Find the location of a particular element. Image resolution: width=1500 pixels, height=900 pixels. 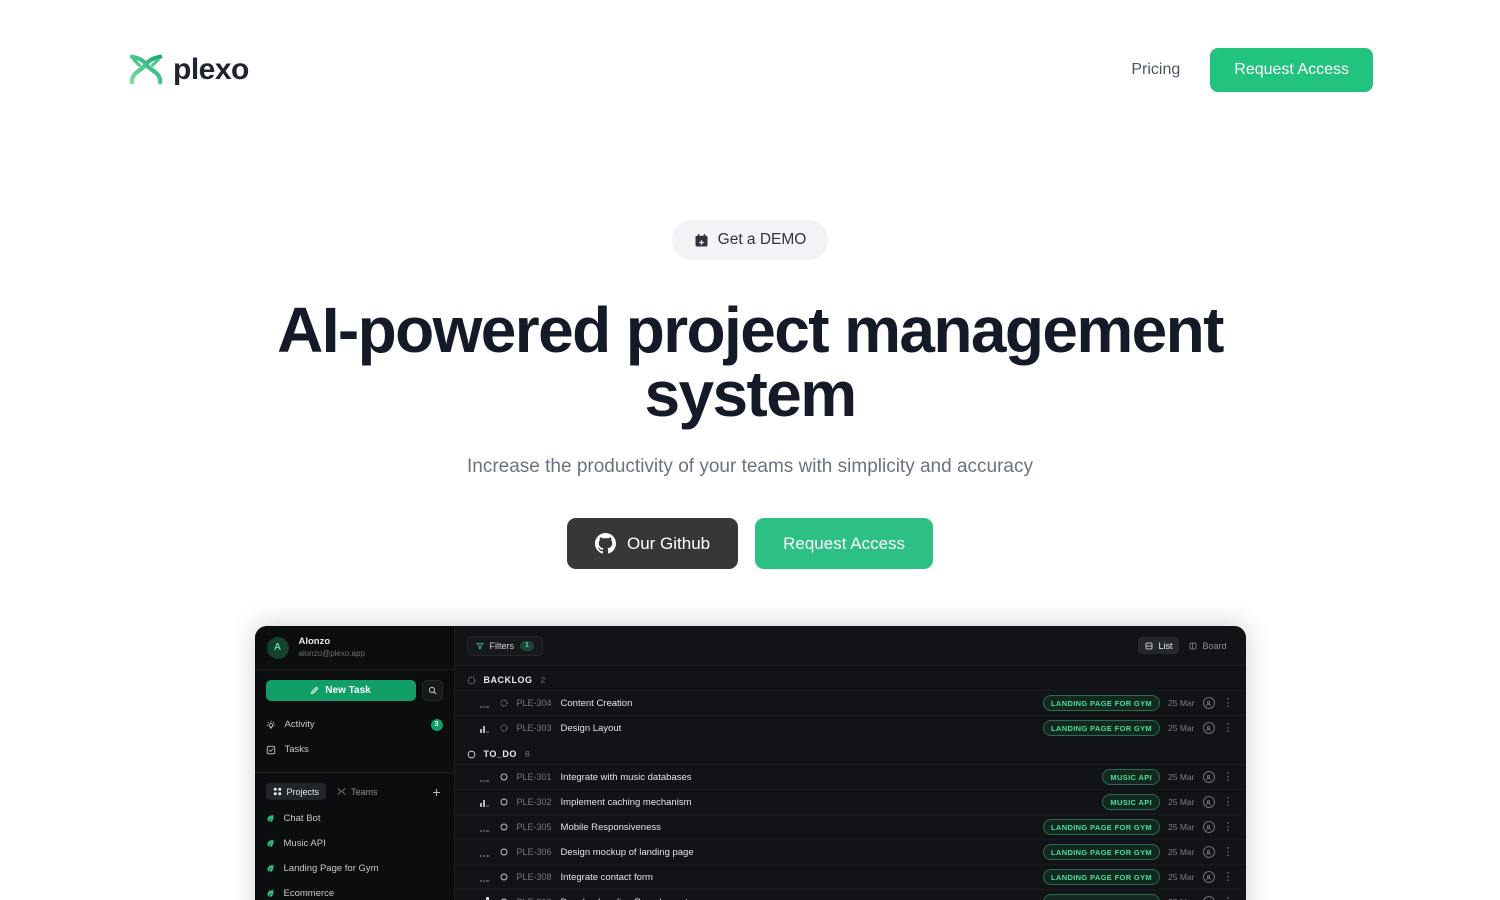

brand-name: plexo is located at coordinates (211, 69).